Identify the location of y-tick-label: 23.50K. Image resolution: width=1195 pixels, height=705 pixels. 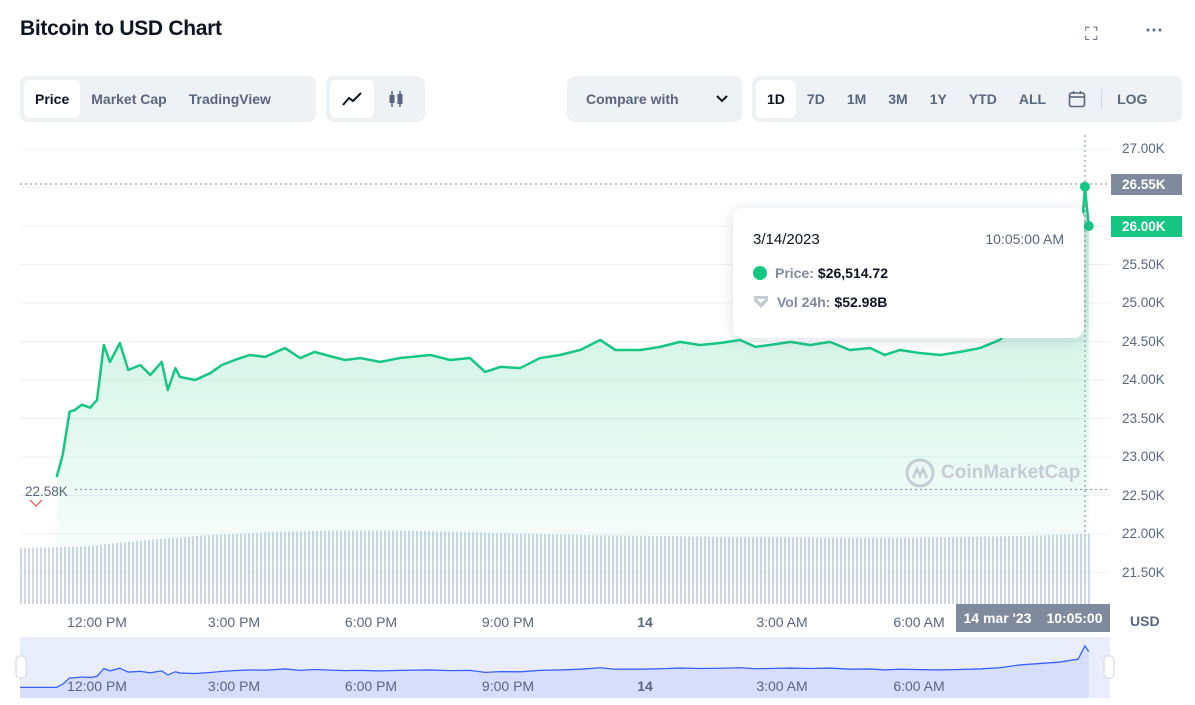
(1143, 418).